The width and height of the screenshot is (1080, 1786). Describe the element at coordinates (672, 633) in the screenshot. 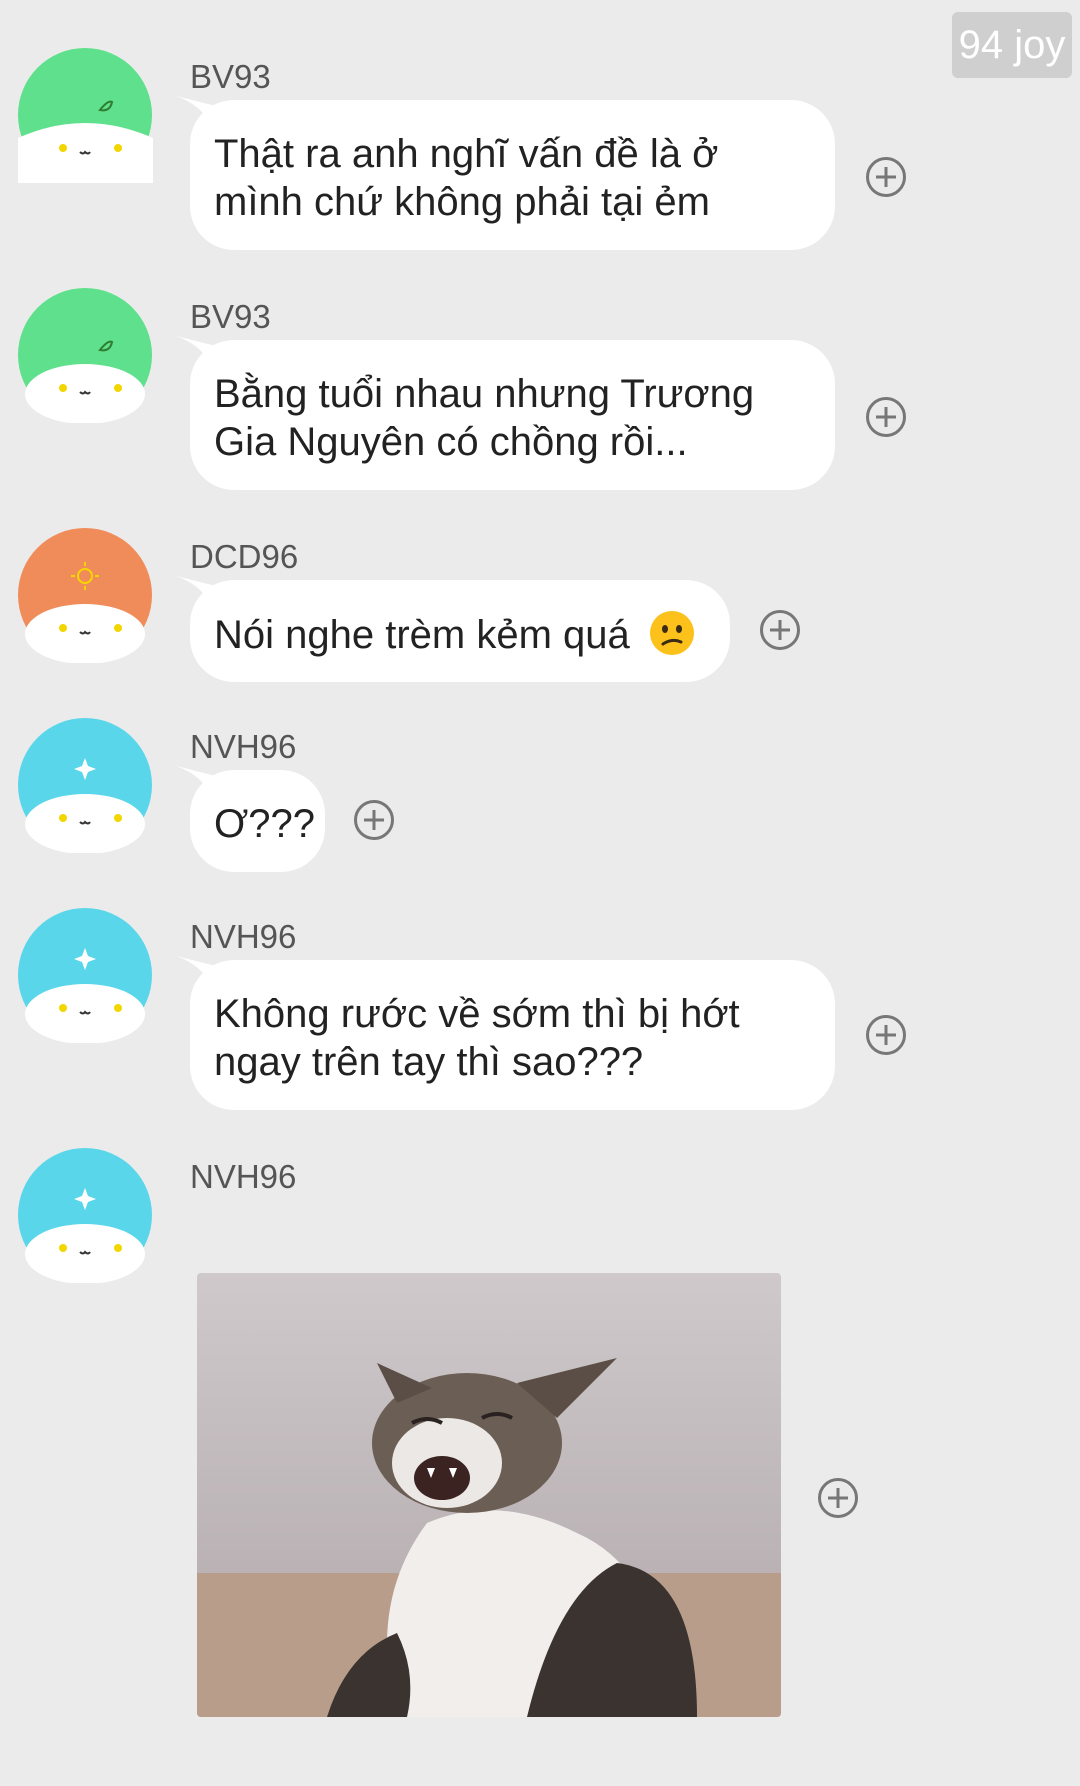

I see `confused-face-icon` at that location.